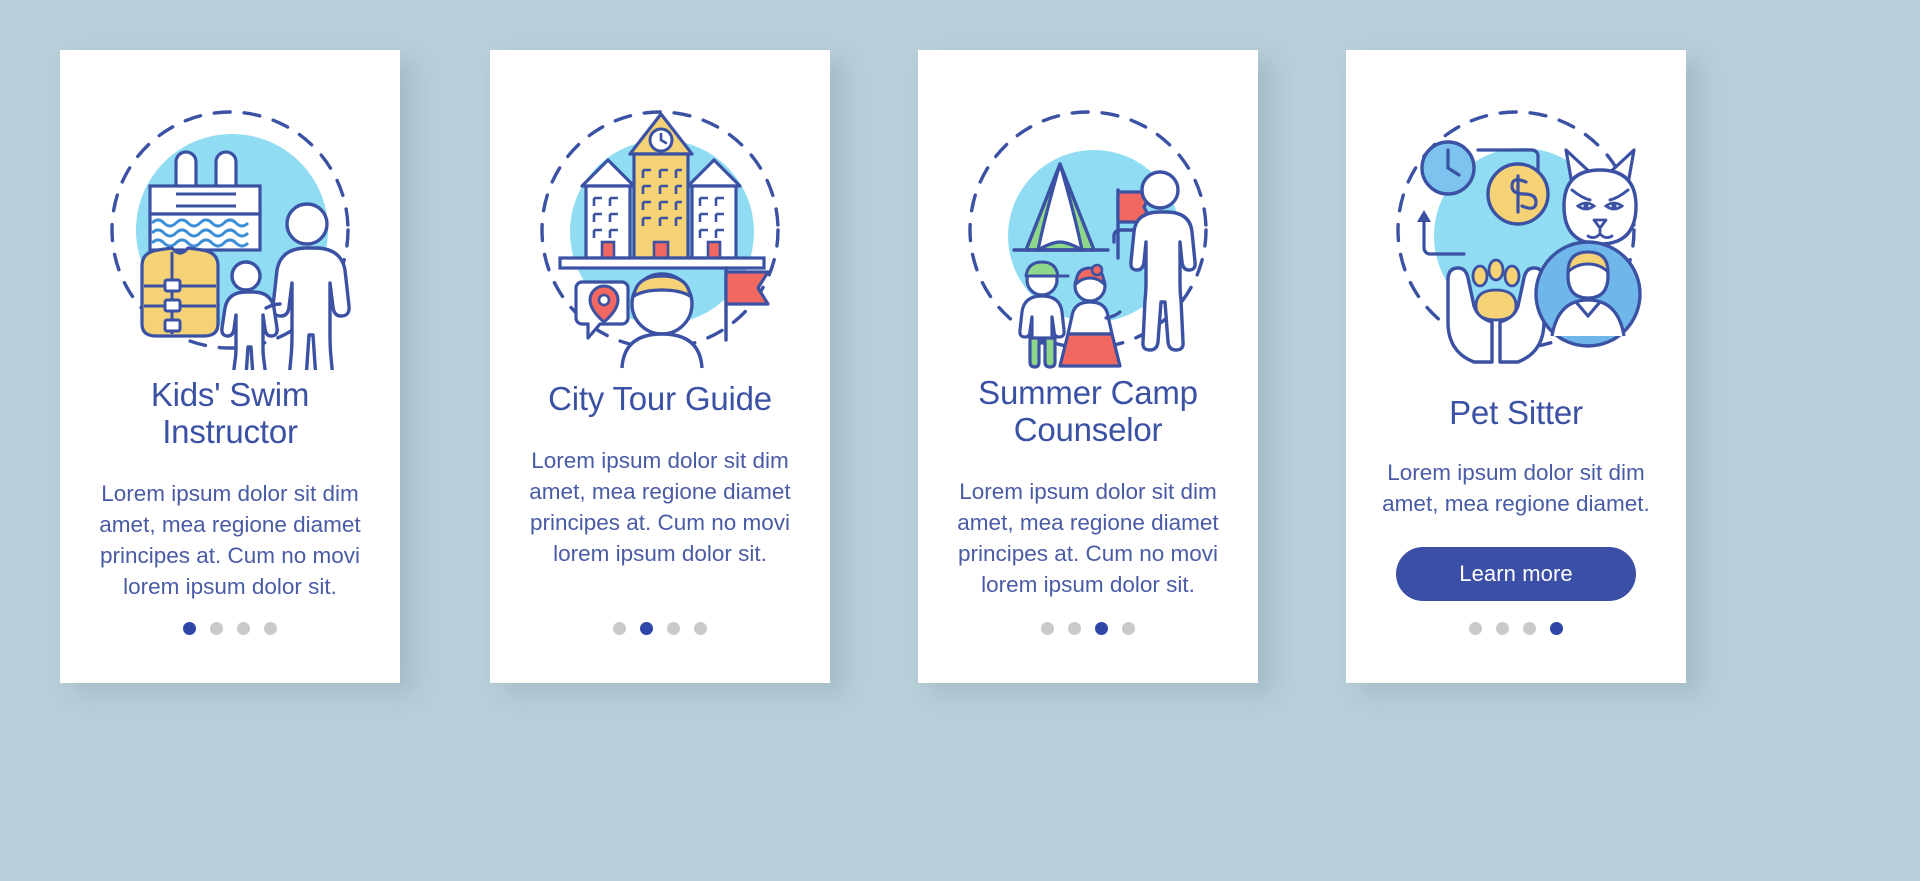 The image size is (1920, 881). Describe the element at coordinates (660, 398) in the screenshot. I see `card-title: City Tour Guide` at that location.